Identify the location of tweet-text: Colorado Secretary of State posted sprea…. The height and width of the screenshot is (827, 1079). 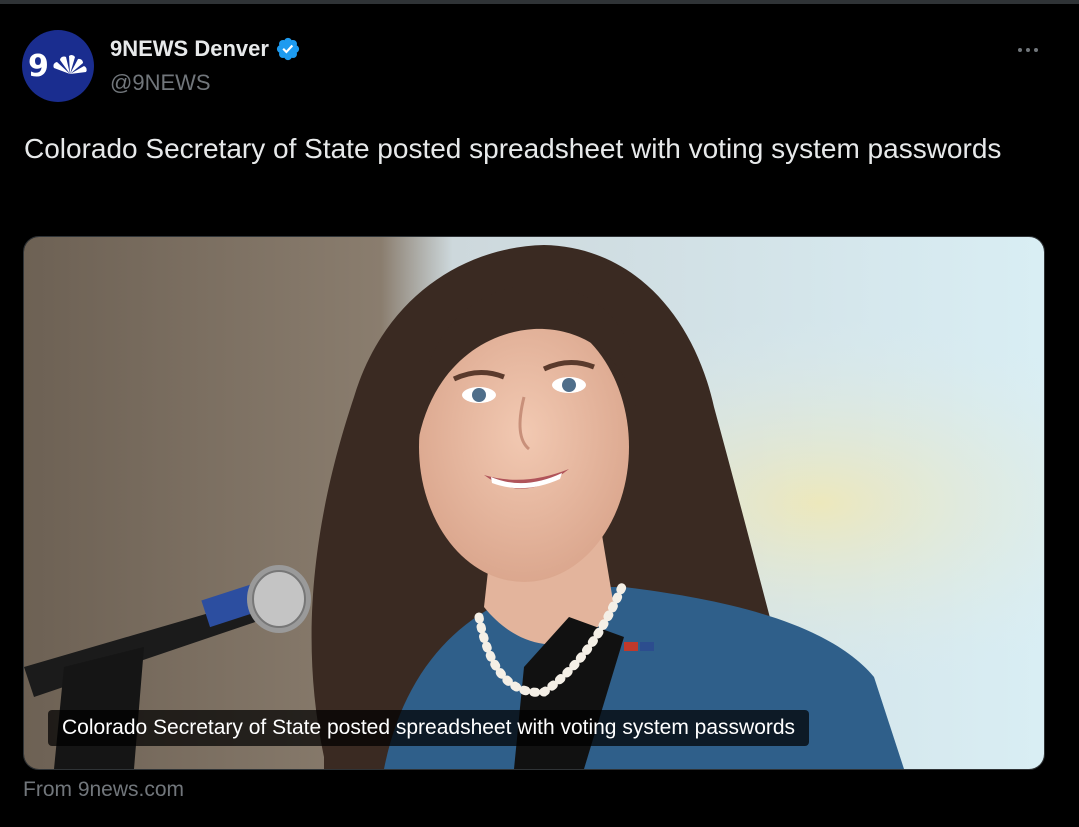
(513, 148).